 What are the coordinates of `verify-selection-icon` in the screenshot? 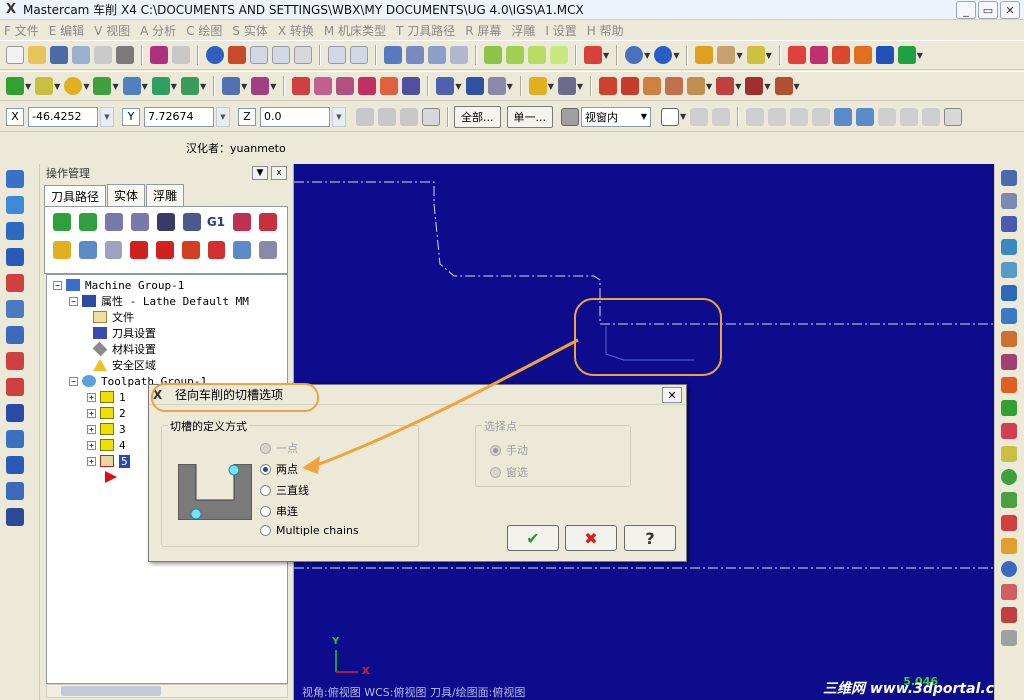 It's located at (570, 116).